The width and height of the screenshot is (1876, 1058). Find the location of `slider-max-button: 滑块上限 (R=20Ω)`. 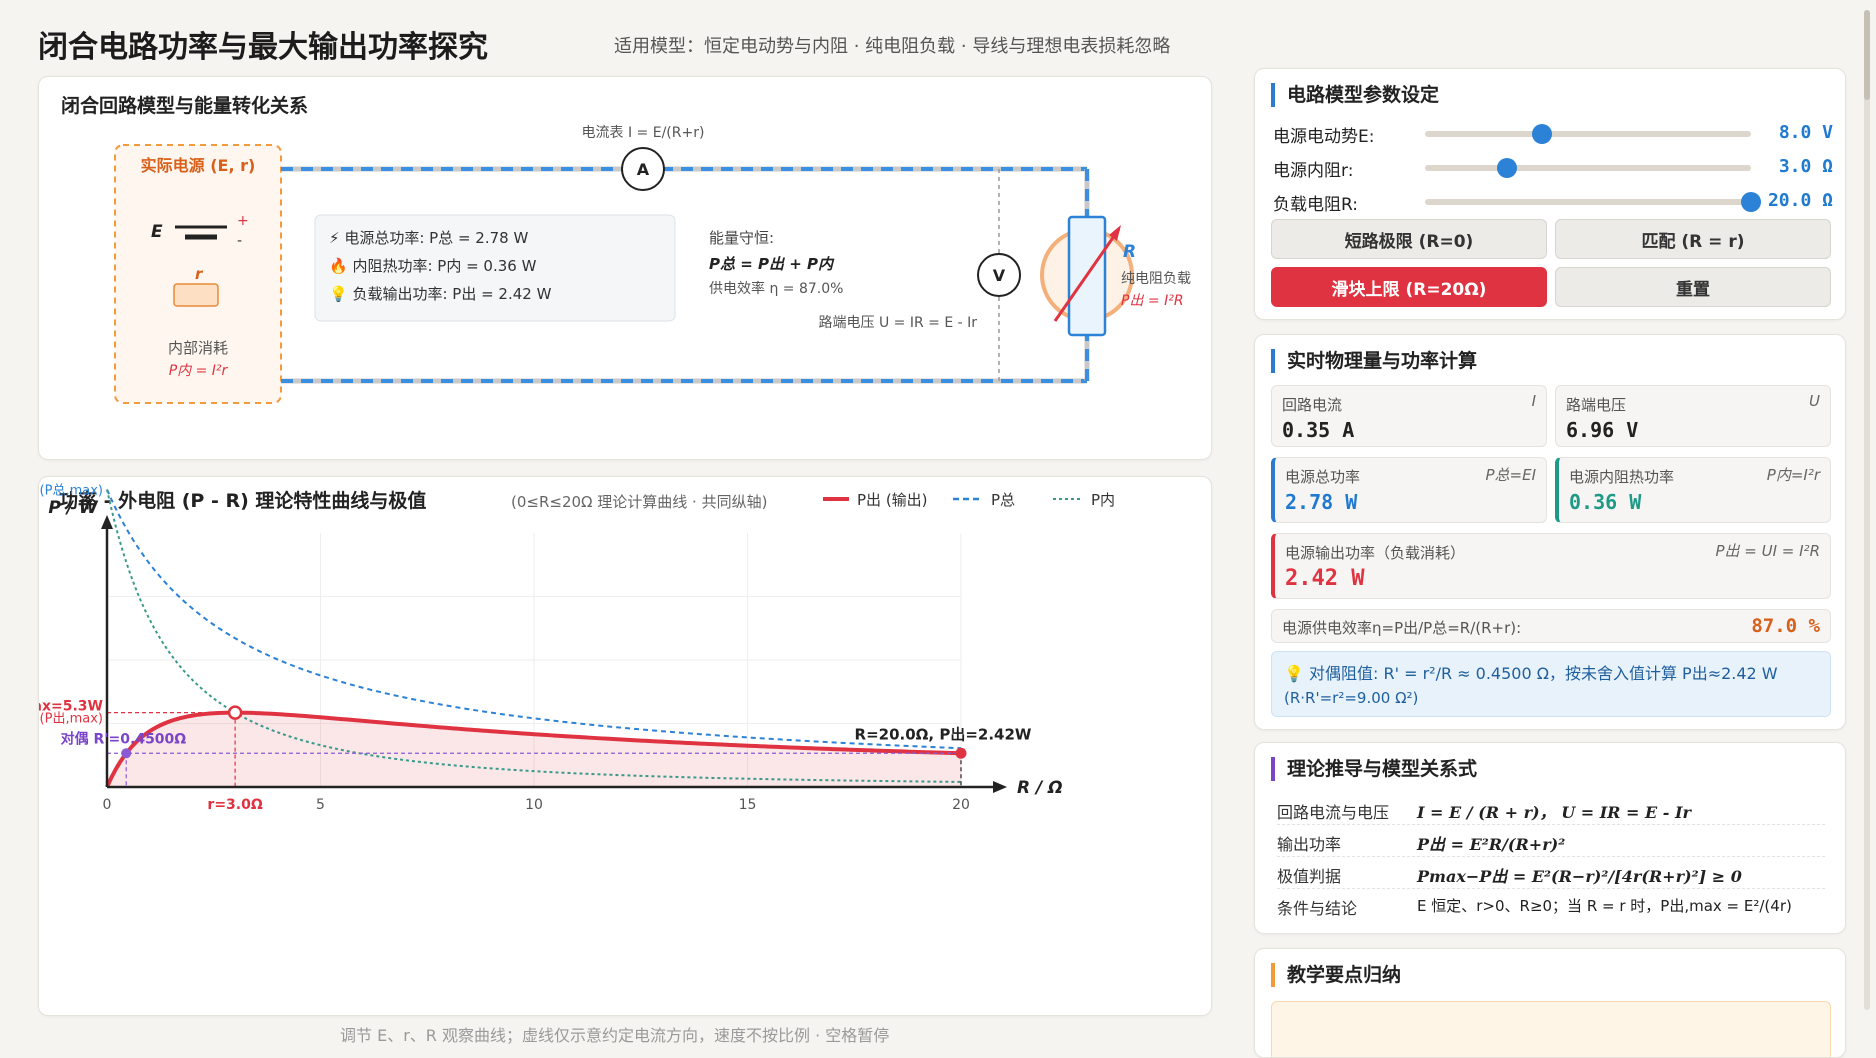

slider-max-button: 滑块上限 (R=20Ω) is located at coordinates (1409, 287).